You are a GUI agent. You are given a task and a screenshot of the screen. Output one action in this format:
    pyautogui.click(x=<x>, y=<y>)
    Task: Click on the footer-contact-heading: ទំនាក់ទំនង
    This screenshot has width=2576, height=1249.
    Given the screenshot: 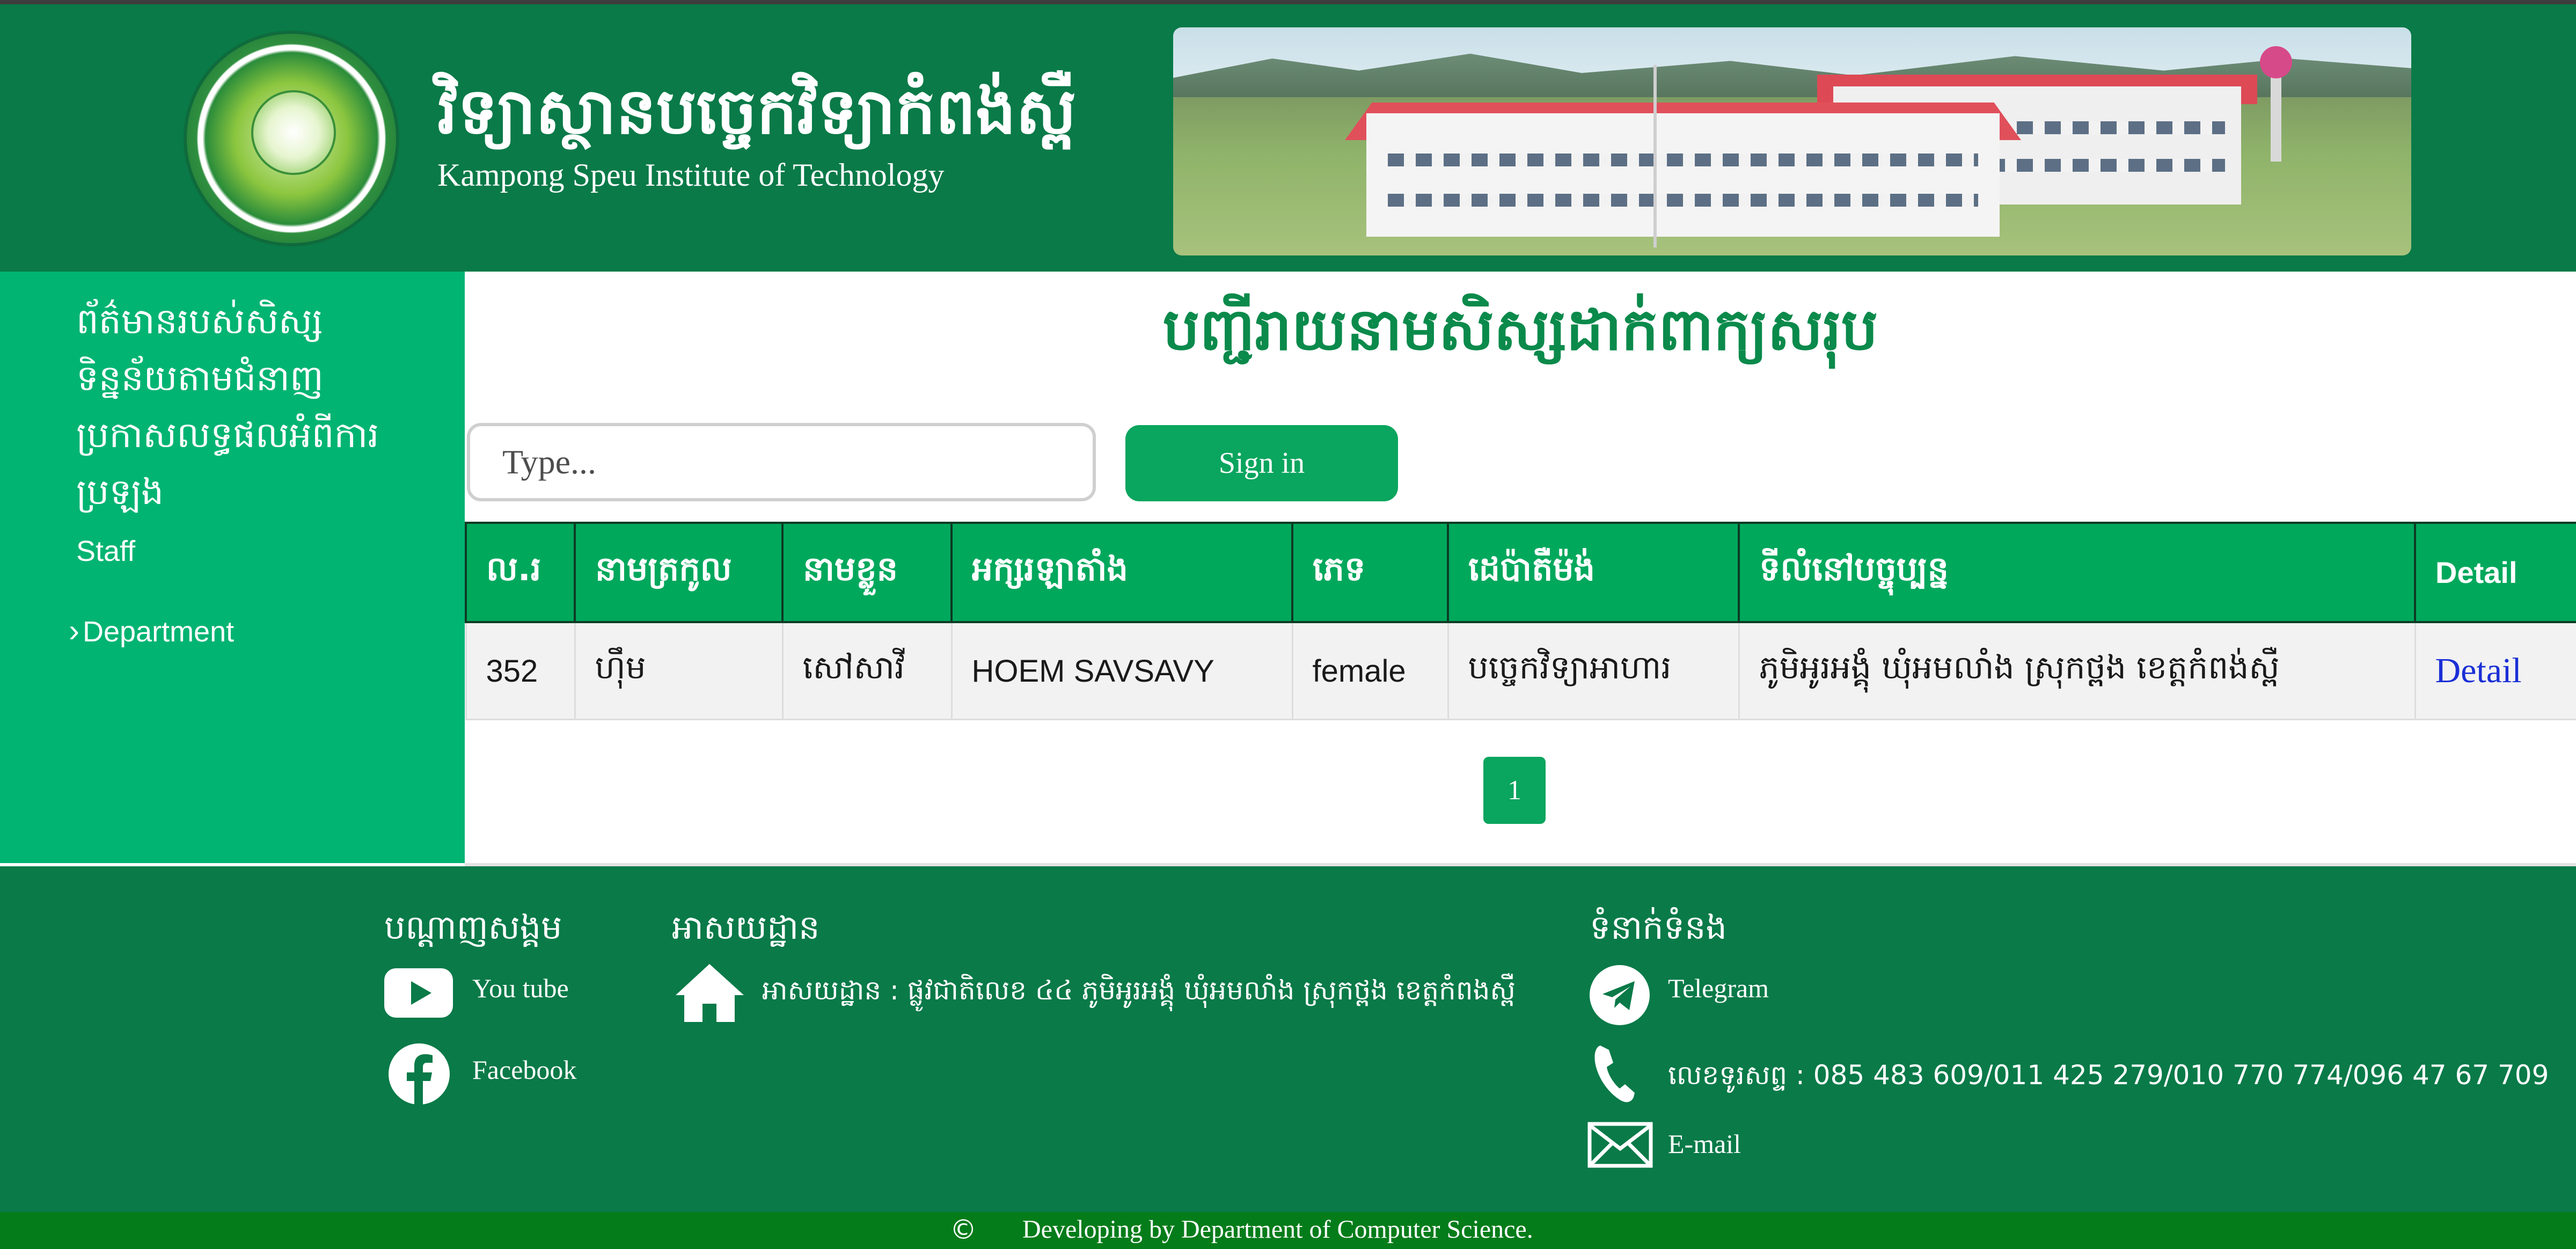 What is the action you would take?
    pyautogui.click(x=1658, y=928)
    